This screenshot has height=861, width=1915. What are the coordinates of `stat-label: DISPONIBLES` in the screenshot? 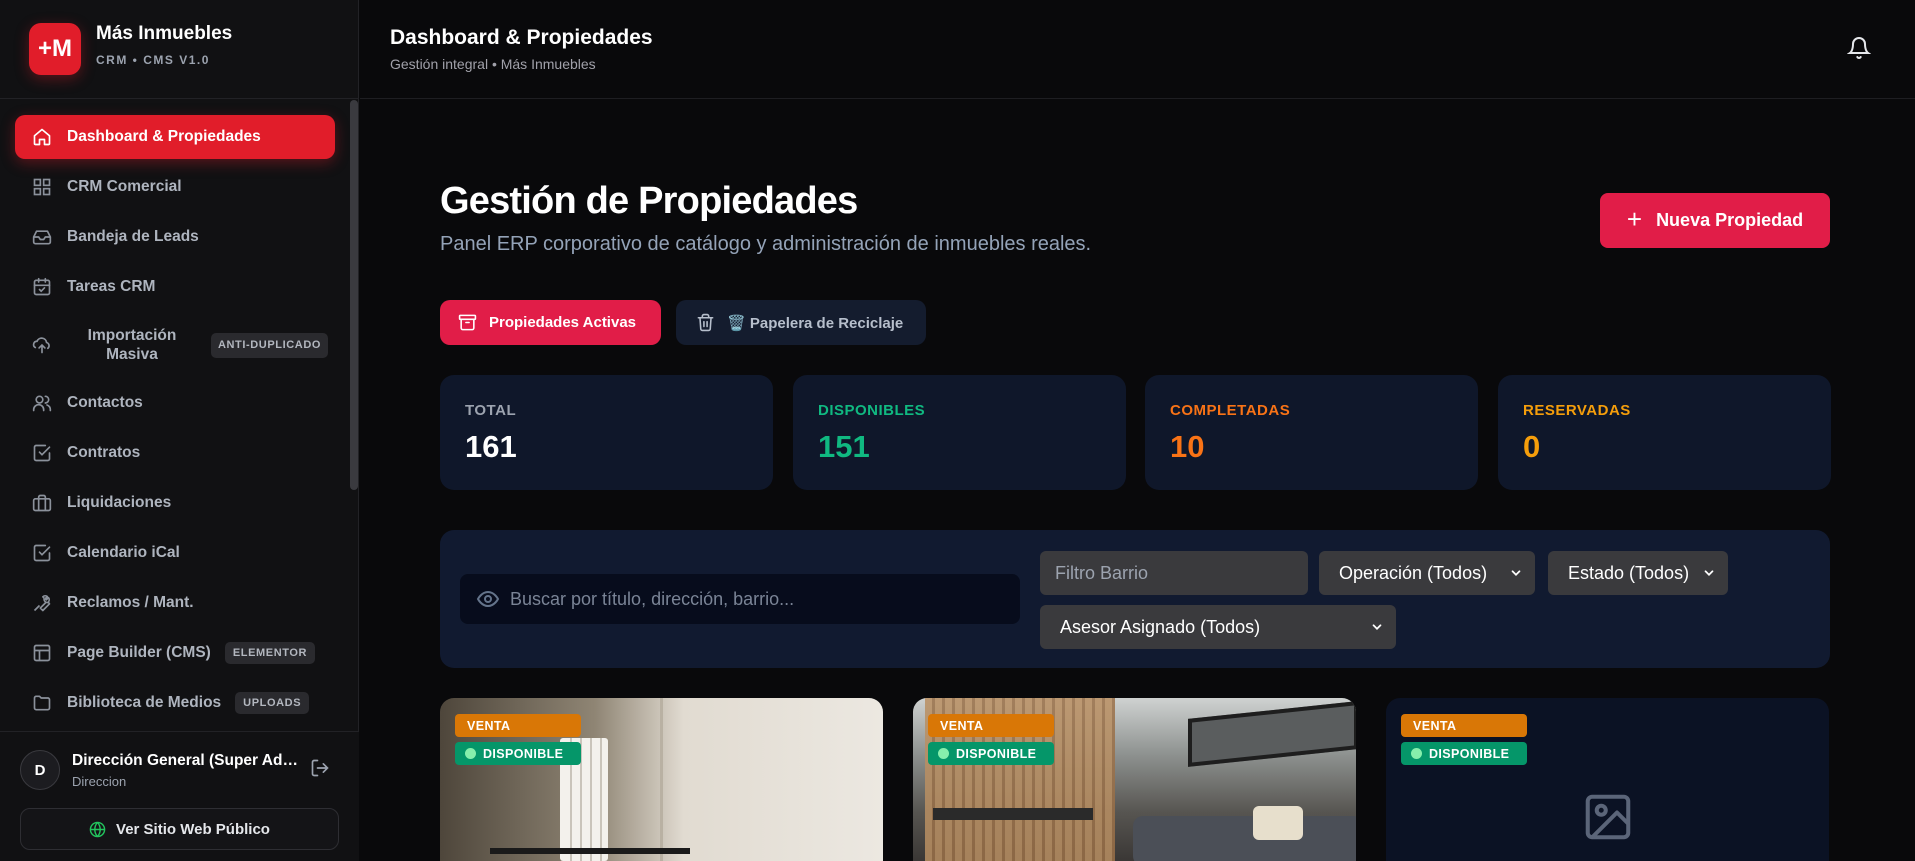 It's located at (872, 410).